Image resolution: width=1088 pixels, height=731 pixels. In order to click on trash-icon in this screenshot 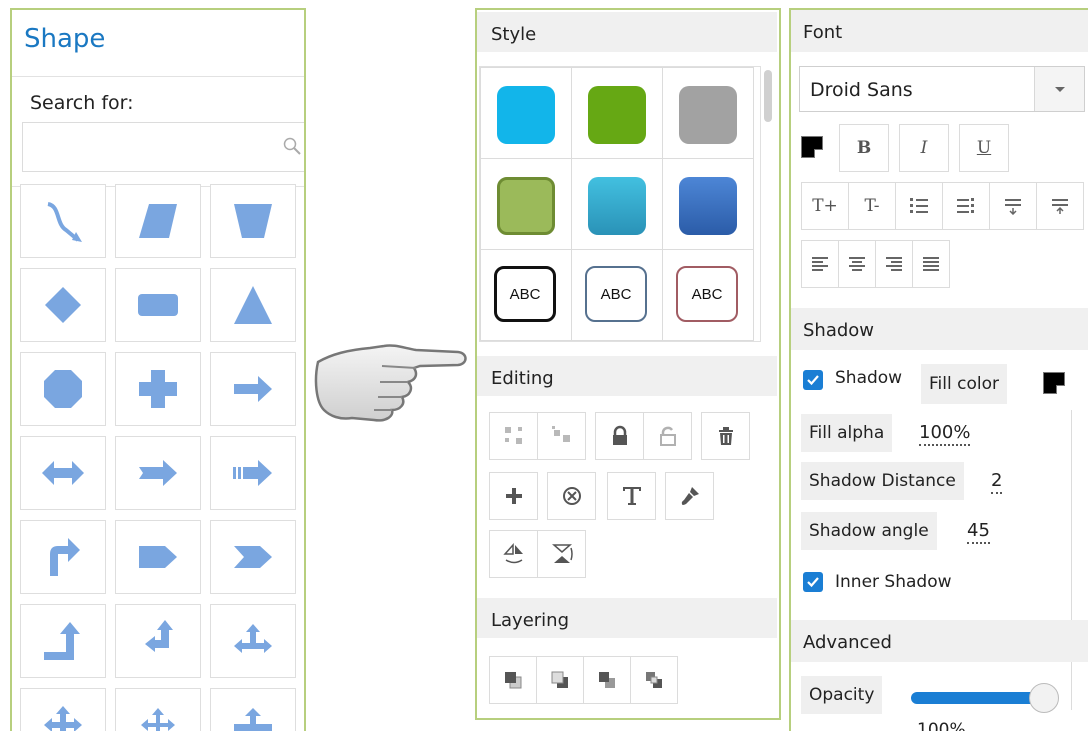, I will do `click(725, 436)`.